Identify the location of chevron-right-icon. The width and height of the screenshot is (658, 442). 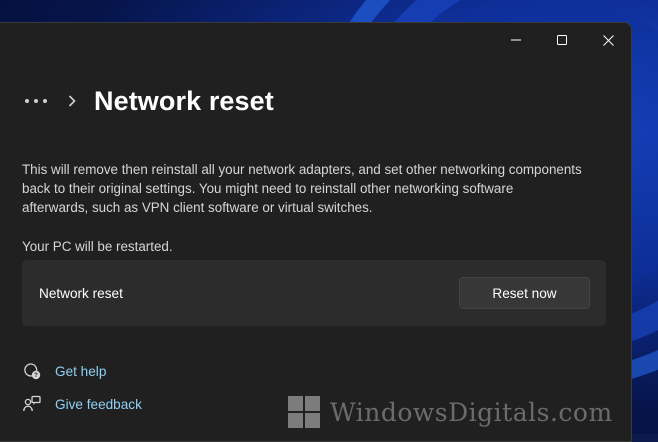
(72, 101).